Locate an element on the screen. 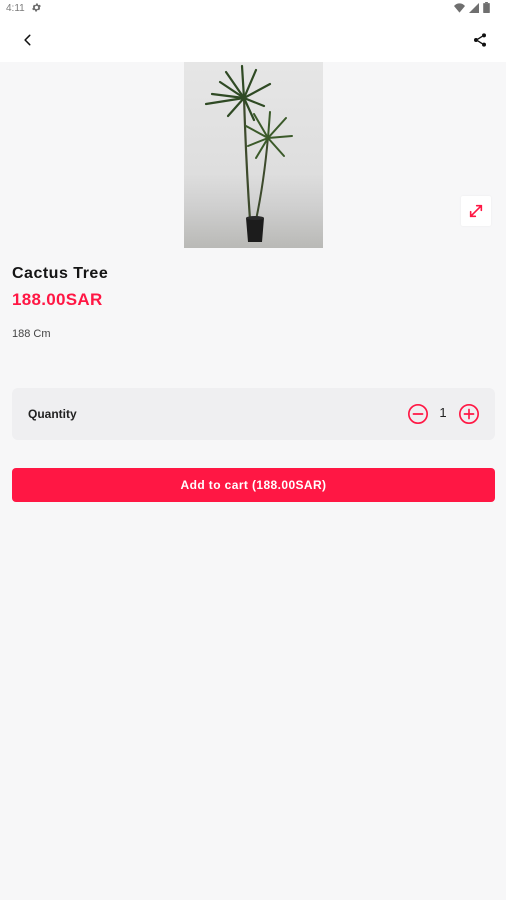 The height and width of the screenshot is (900, 506). status-bar: 4:11 is located at coordinates (253, 9).